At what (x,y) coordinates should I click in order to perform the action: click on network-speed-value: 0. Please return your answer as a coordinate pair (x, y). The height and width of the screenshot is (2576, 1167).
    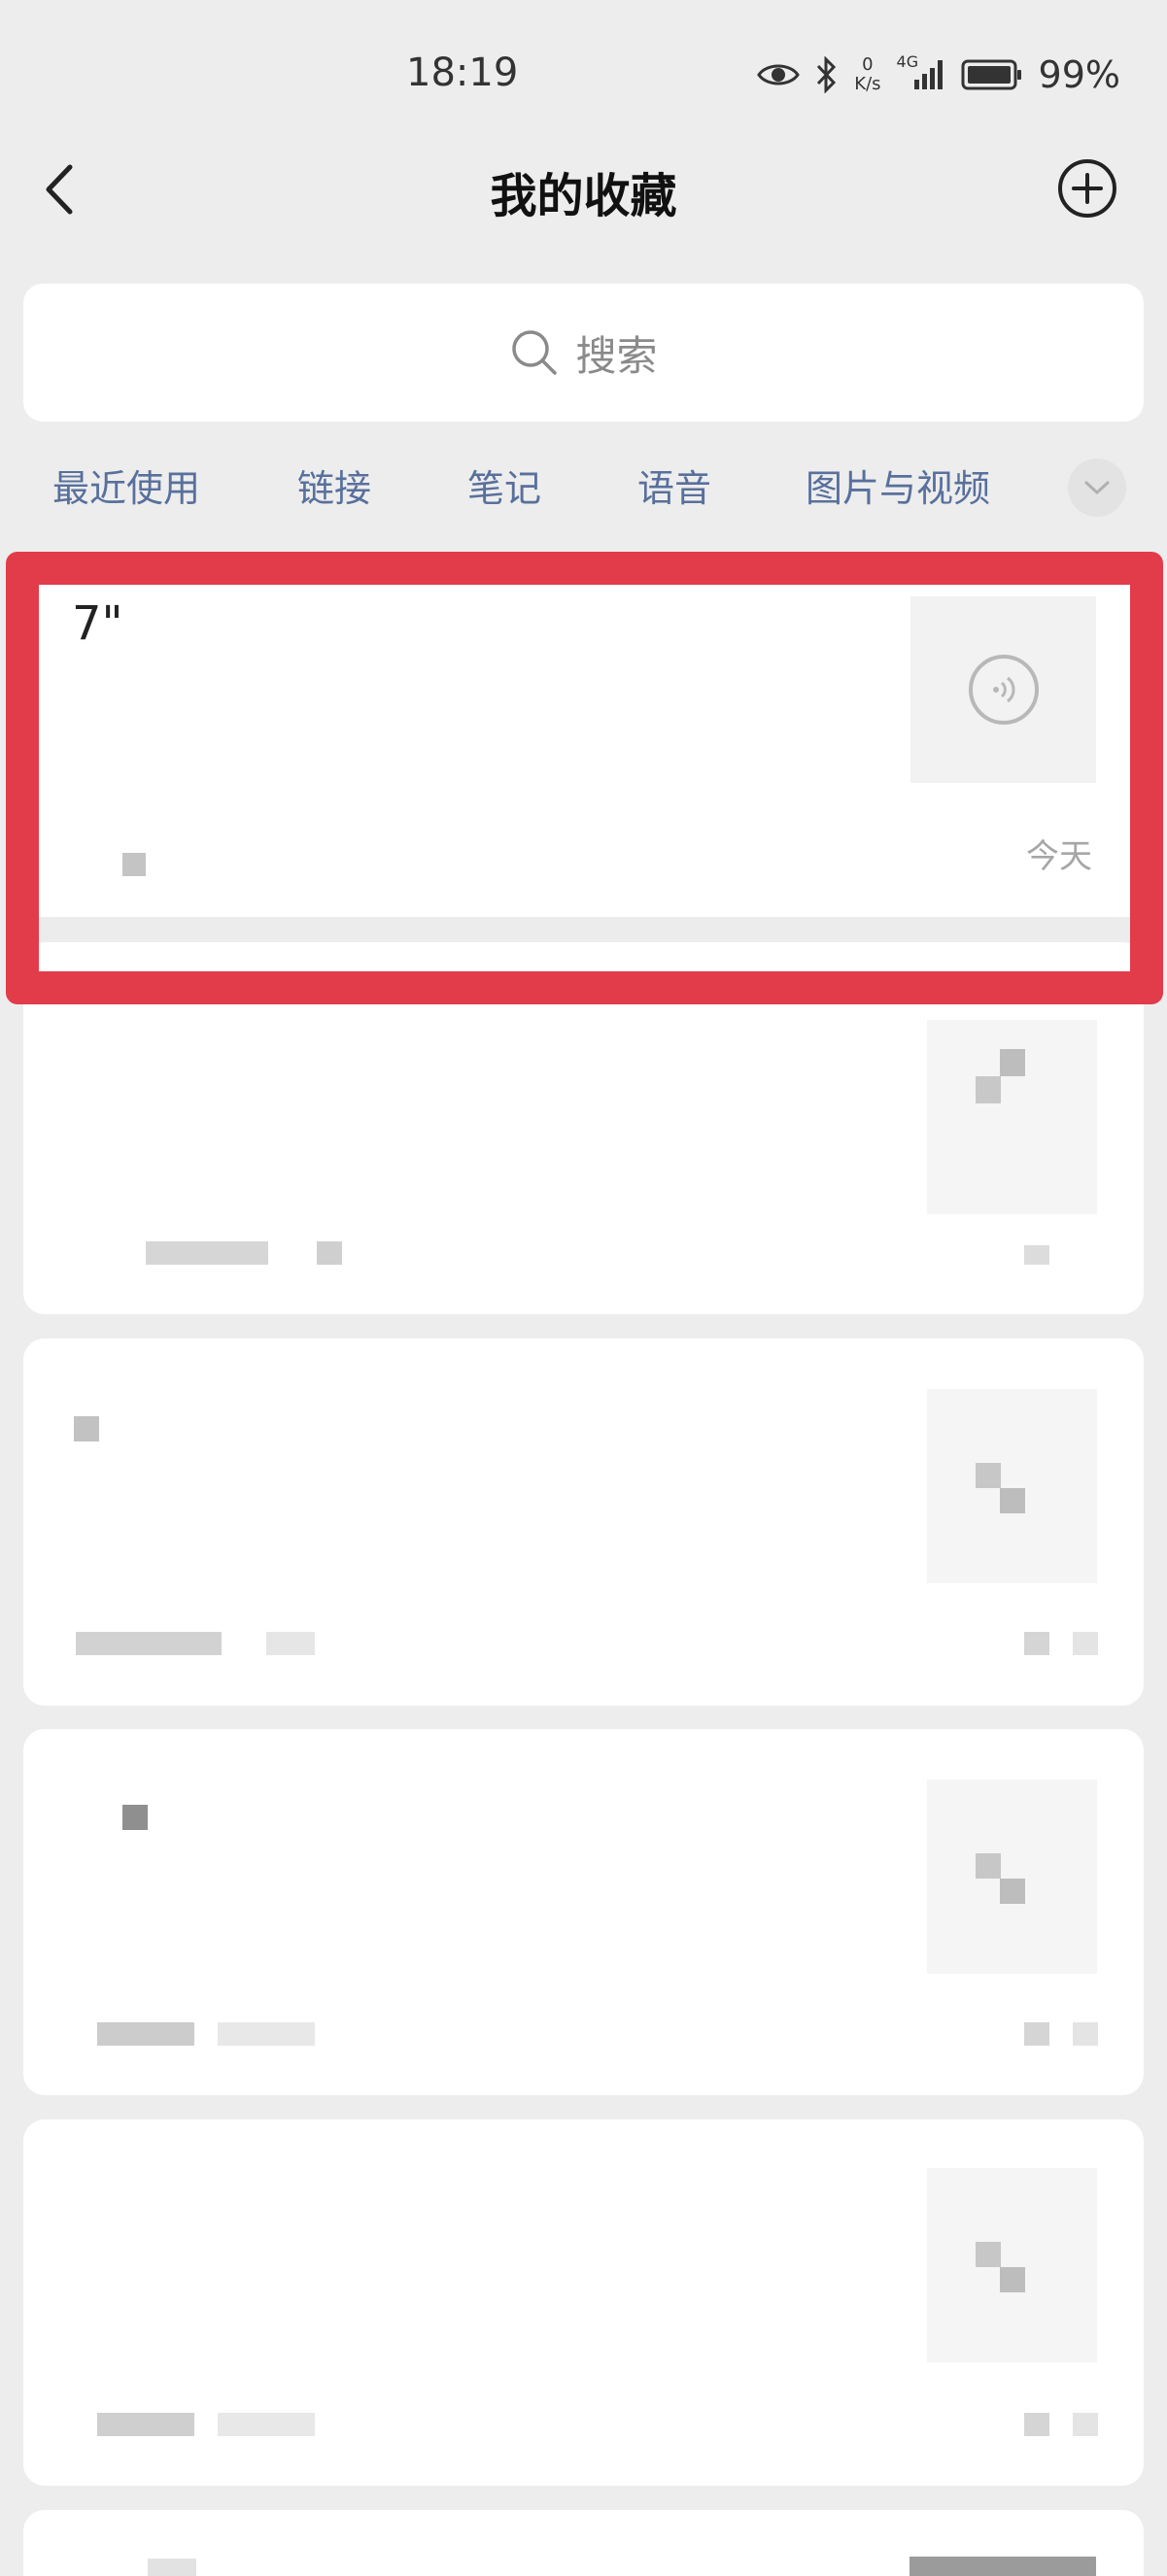
    Looking at the image, I should click on (868, 64).